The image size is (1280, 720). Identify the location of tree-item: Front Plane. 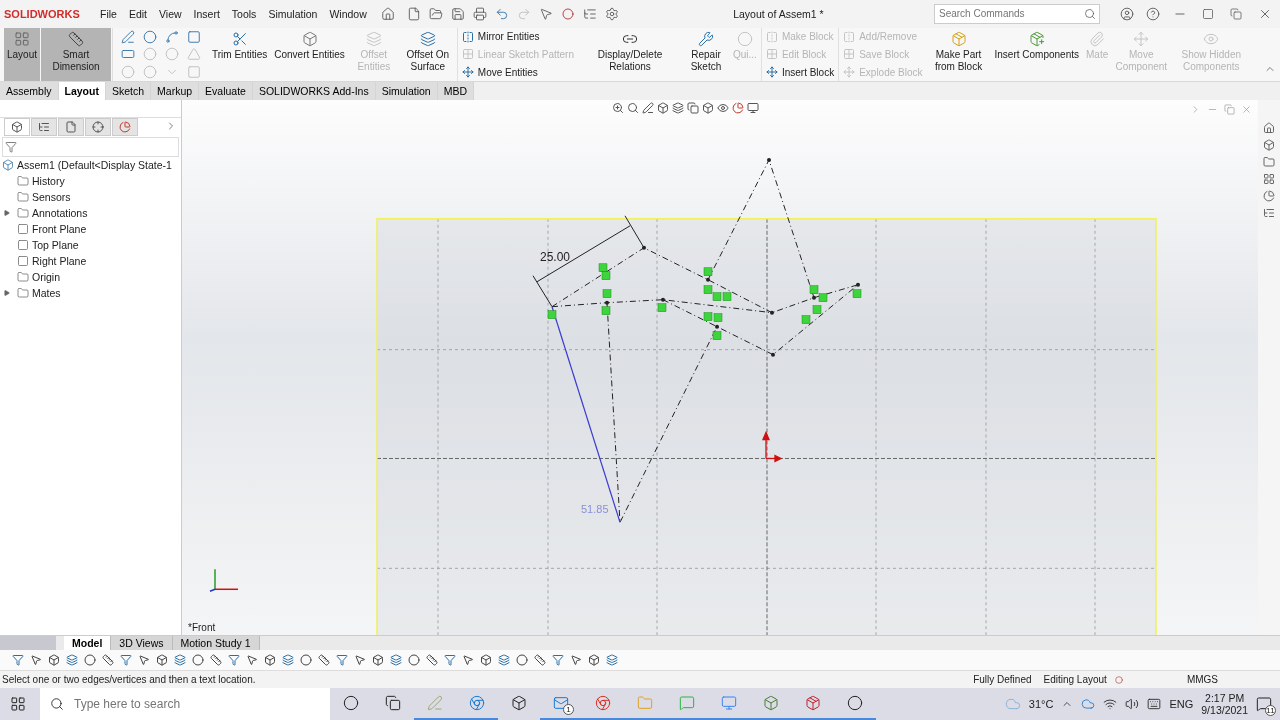
(59, 228).